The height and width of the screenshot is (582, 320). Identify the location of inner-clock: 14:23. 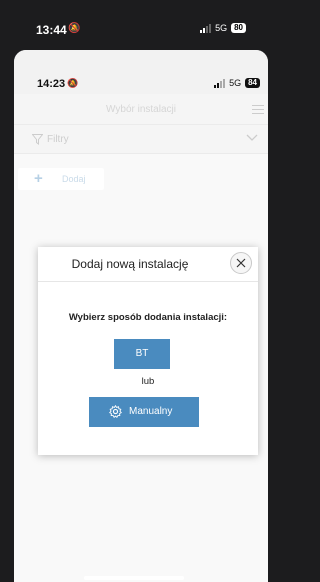
(51, 84).